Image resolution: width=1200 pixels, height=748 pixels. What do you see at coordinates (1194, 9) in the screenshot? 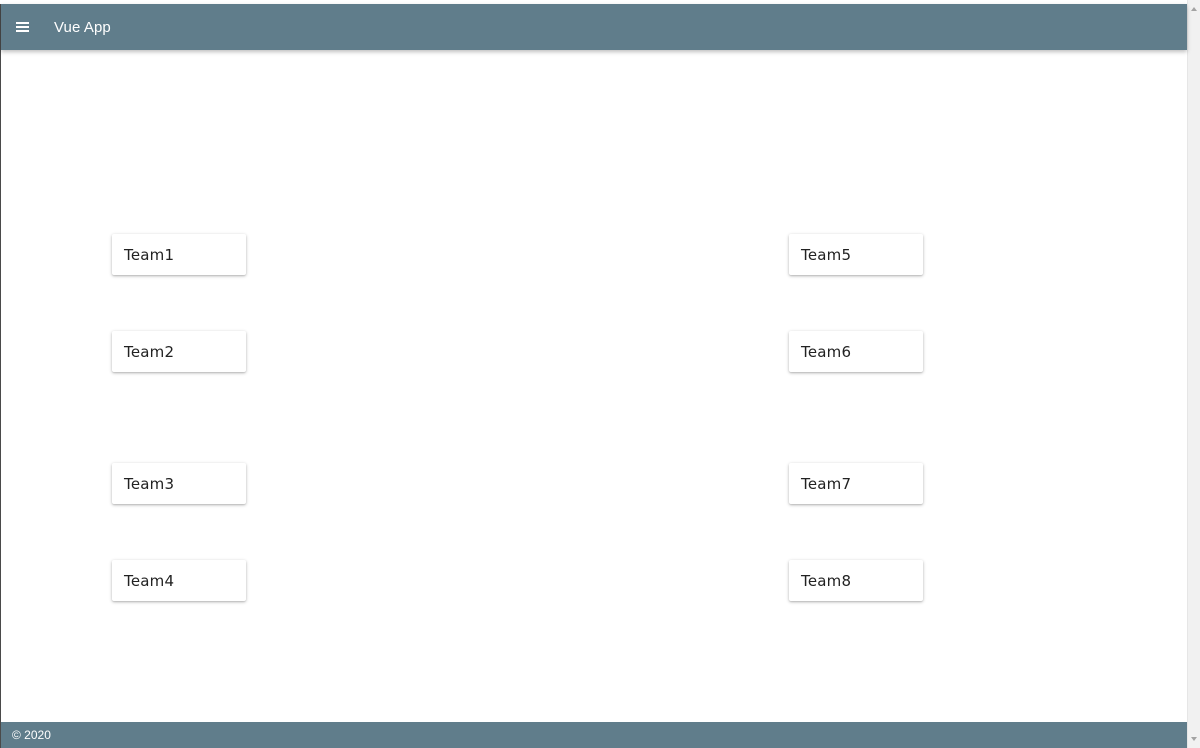
I see `scroll-up-arrow-icon` at bounding box center [1194, 9].